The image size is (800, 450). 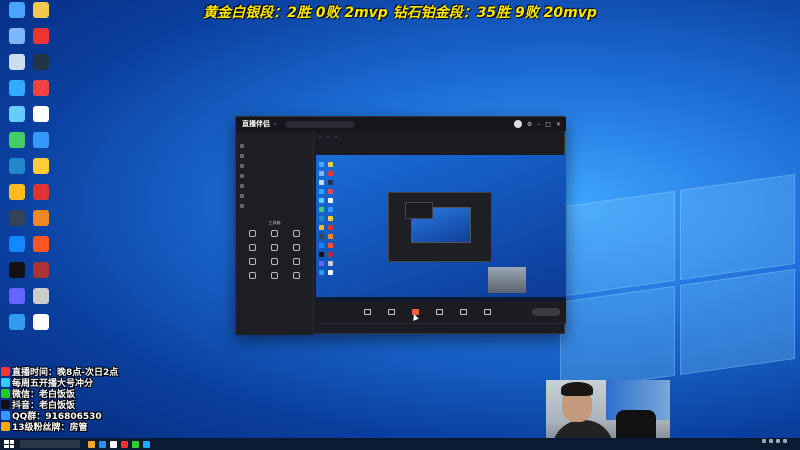 What do you see at coordinates (546, 312) in the screenshot?
I see `start-live-button` at bounding box center [546, 312].